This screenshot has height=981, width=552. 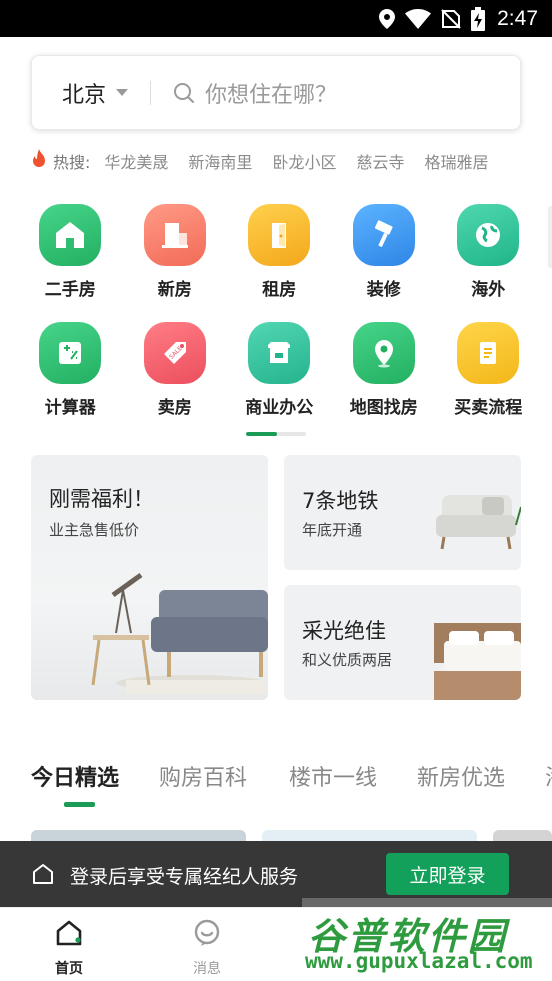 I want to click on category-map: 地图找房, so click(x=384, y=381).